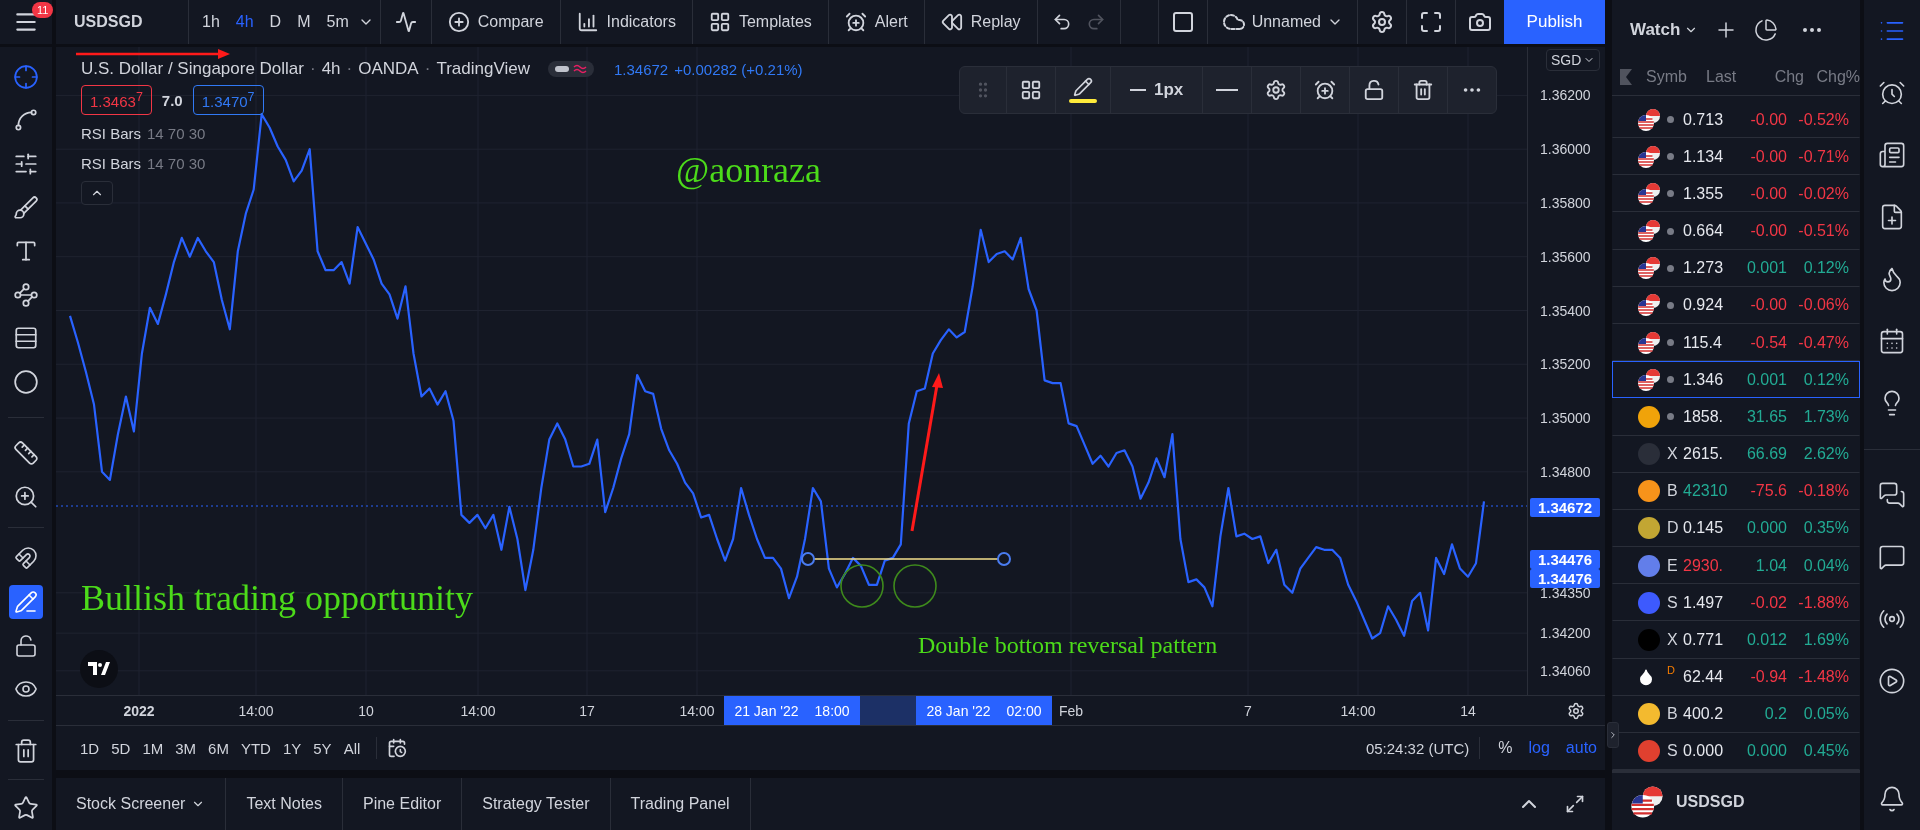  I want to click on compare-button: Compare, so click(495, 22).